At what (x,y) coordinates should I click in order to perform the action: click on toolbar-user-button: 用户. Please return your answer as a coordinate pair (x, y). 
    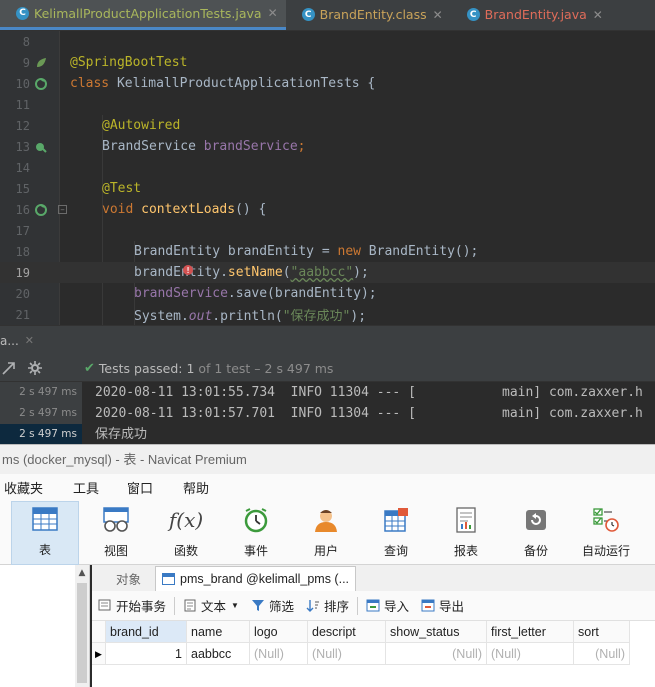
    Looking at the image, I should click on (326, 533).